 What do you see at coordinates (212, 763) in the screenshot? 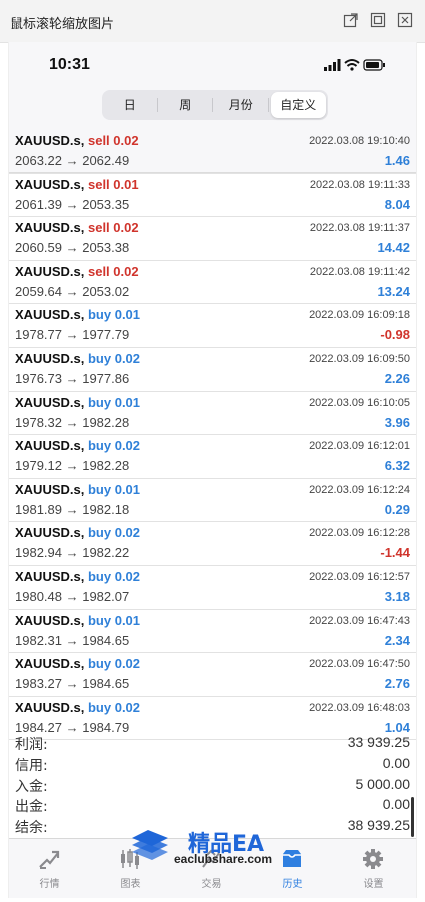
I see `summary-row-credit: 信用: 0.00` at bounding box center [212, 763].